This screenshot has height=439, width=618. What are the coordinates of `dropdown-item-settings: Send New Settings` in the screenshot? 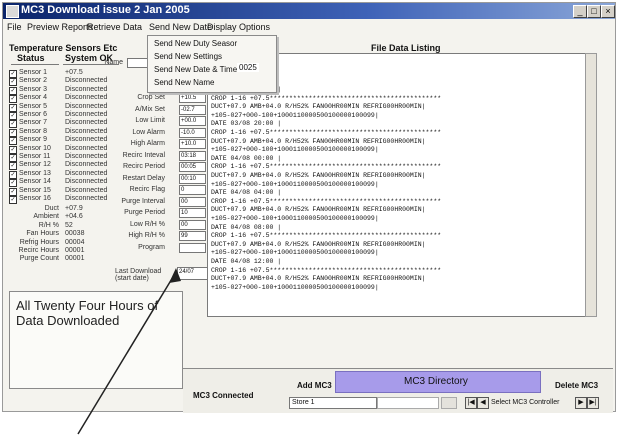 It's located at (188, 56).